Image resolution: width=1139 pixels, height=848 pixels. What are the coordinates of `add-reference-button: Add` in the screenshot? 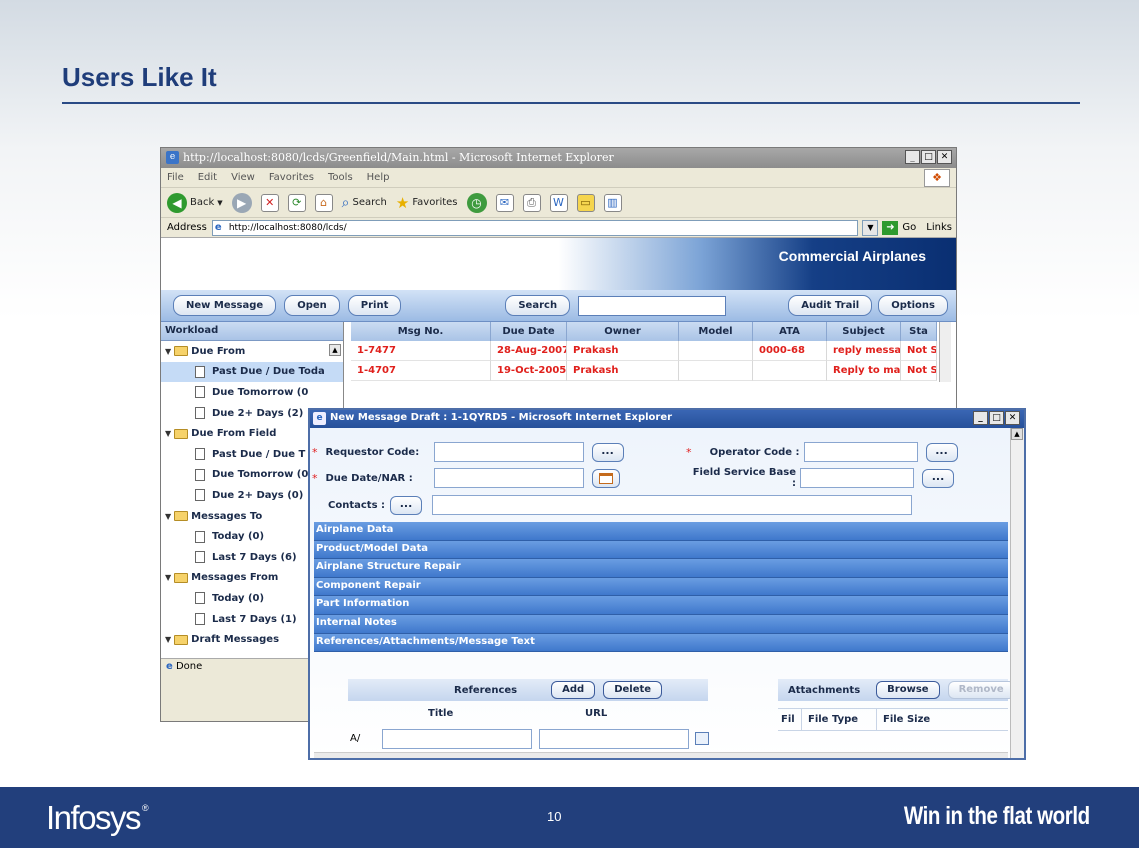 It's located at (573, 690).